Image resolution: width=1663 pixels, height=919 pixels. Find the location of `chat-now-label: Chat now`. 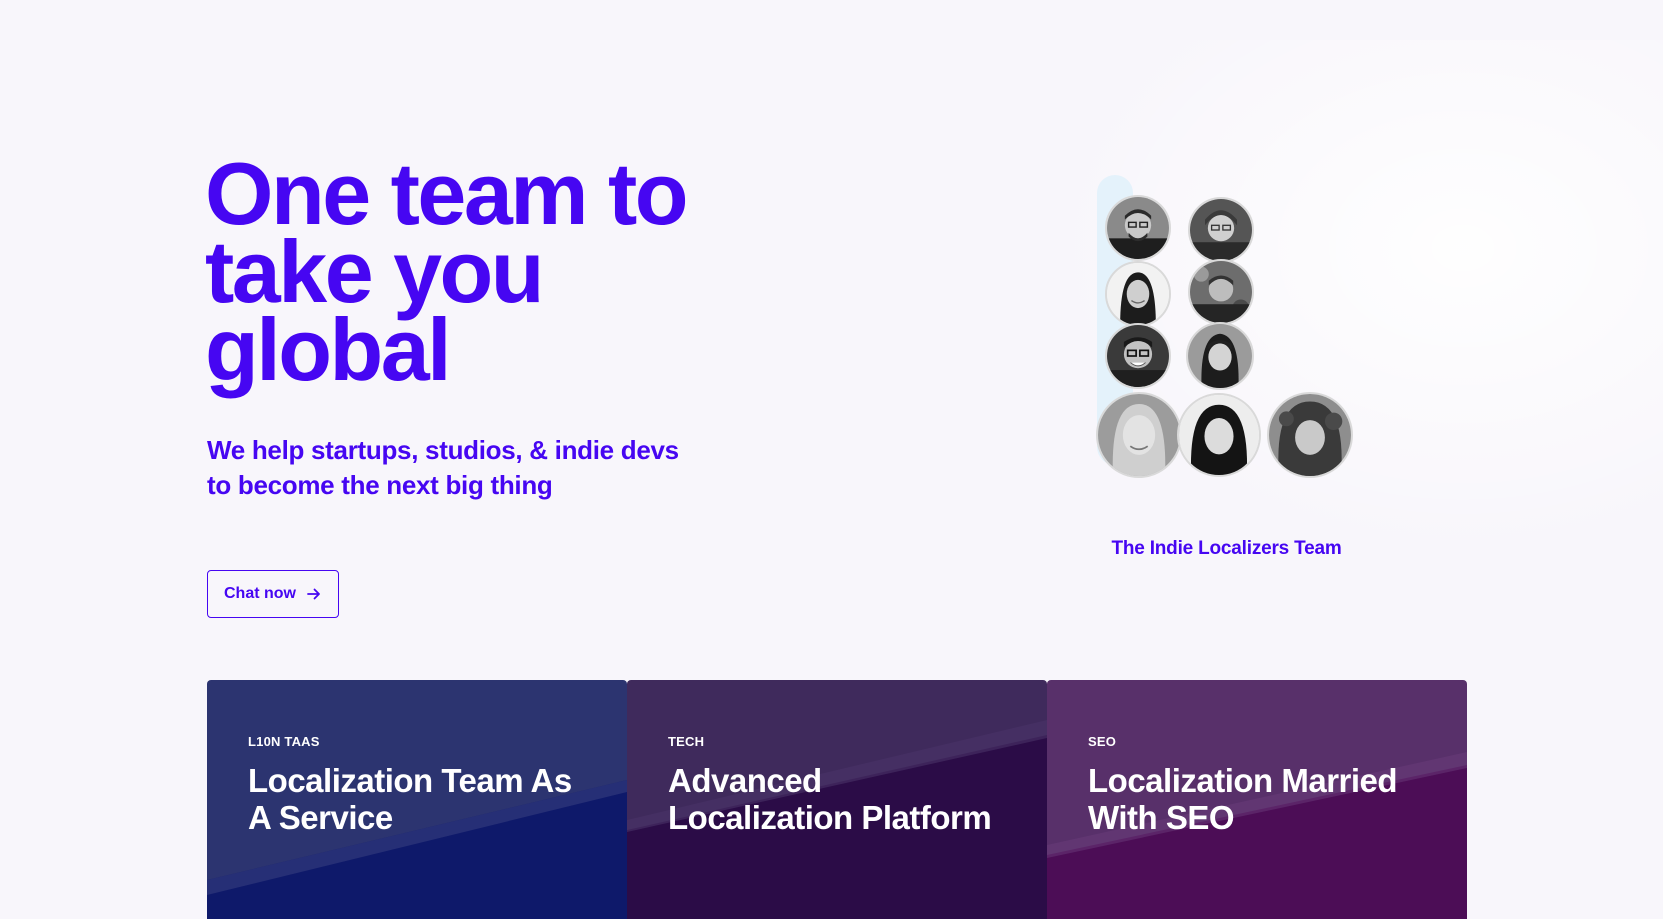

chat-now-label: Chat now is located at coordinates (260, 593).